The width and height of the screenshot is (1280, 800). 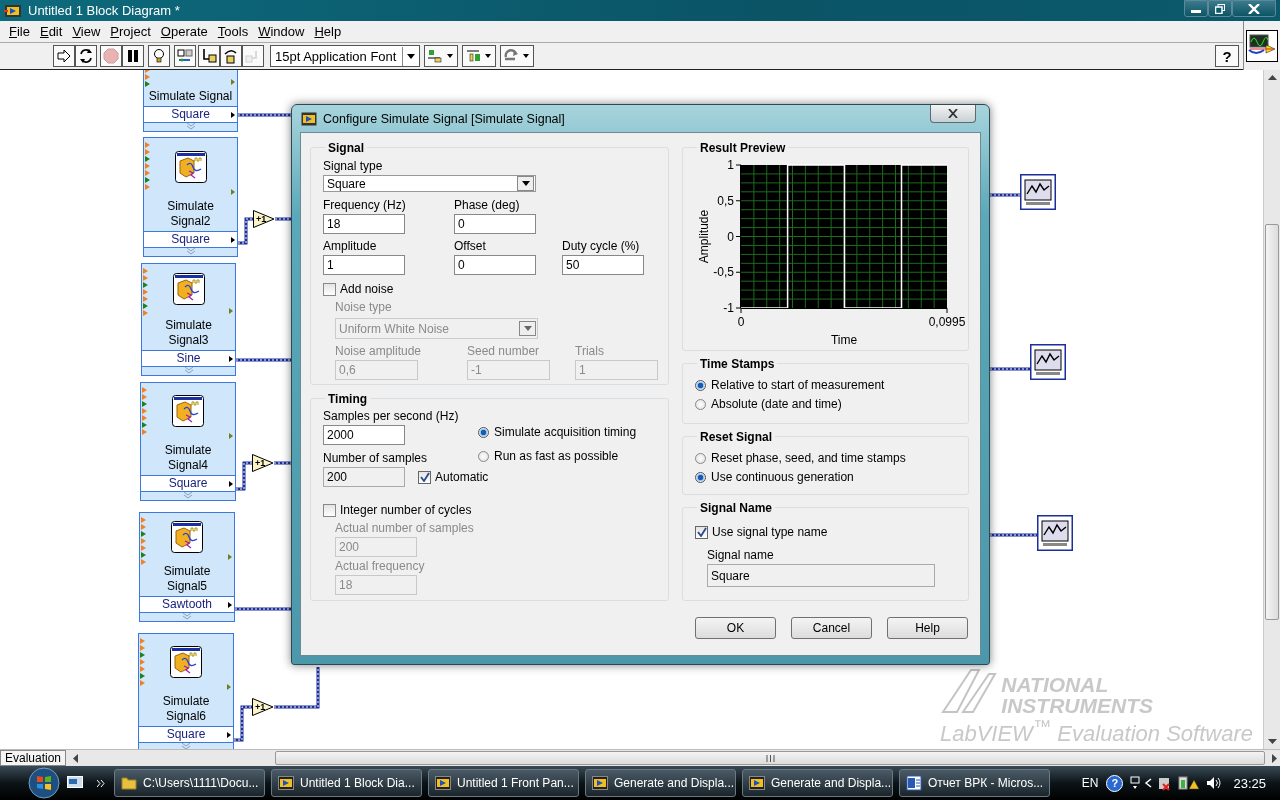 I want to click on number-field: 18, so click(x=364, y=224).